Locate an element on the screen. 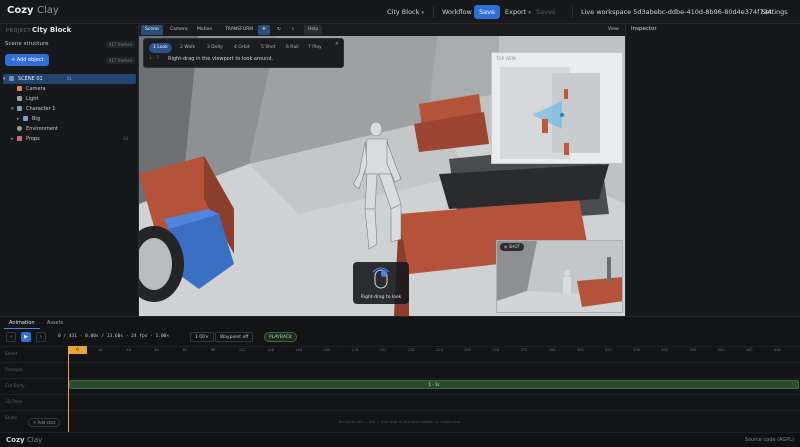 Image resolution: width=800 pixels, height=447 pixels. mode-walk: 2 Walk is located at coordinates (187, 48).